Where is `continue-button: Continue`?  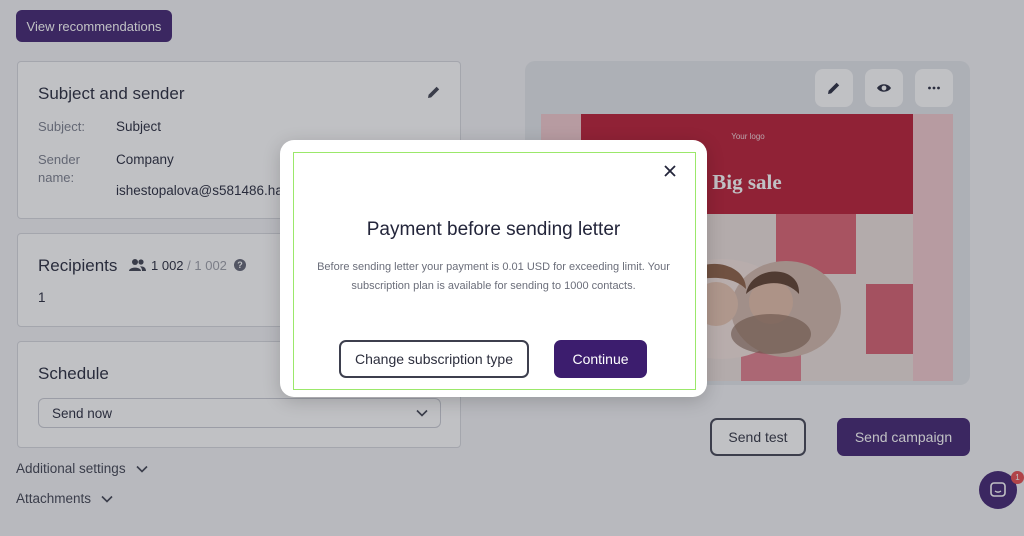
continue-button: Continue is located at coordinates (600, 359).